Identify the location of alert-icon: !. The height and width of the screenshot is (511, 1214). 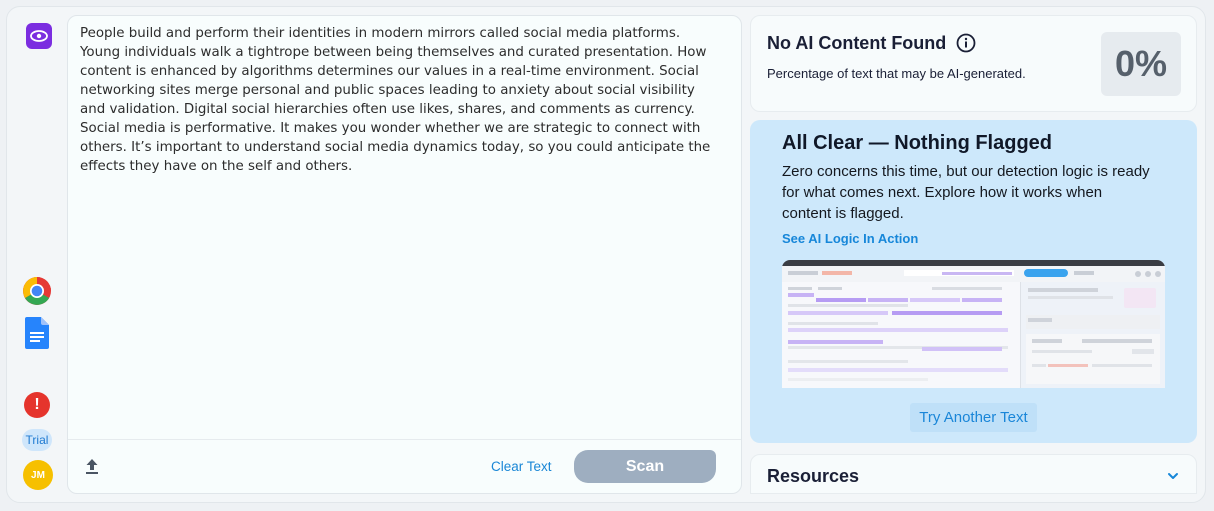
(37, 405).